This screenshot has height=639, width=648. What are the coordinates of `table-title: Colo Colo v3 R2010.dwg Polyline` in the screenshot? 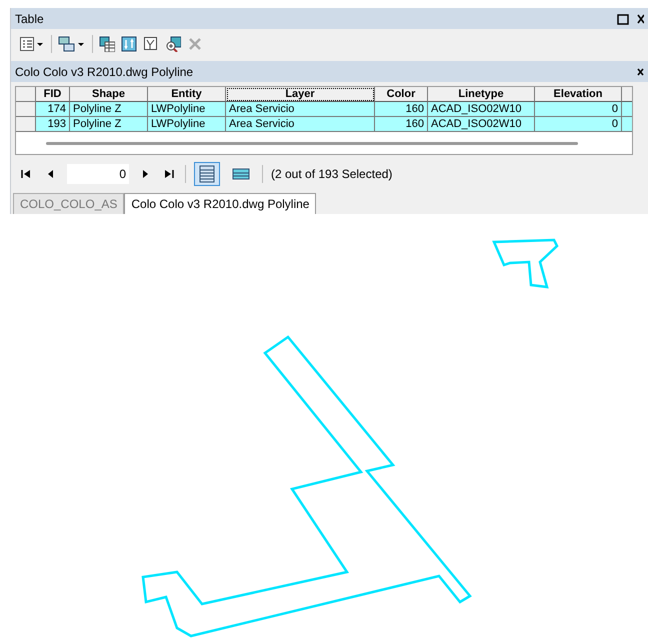 It's located at (104, 71).